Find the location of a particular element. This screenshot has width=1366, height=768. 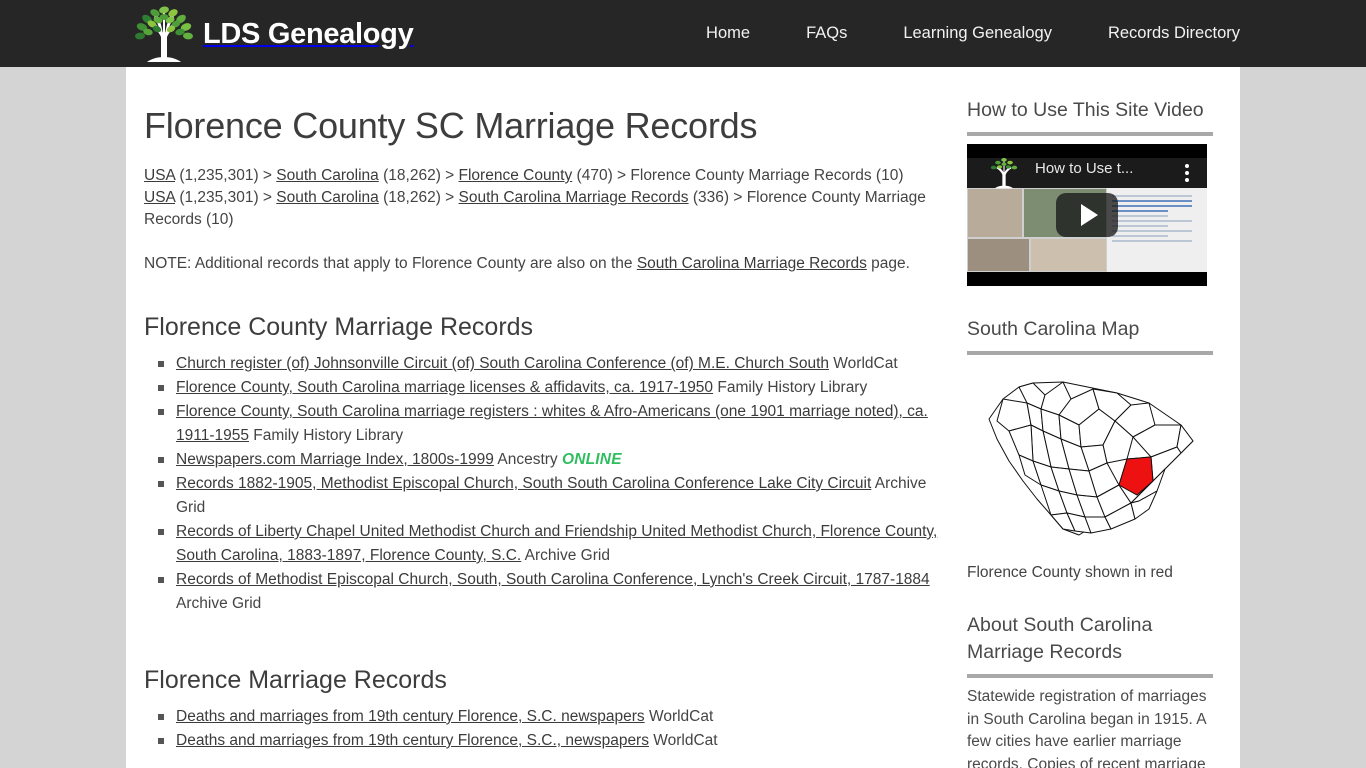

play-button-icon is located at coordinates (1087, 215).